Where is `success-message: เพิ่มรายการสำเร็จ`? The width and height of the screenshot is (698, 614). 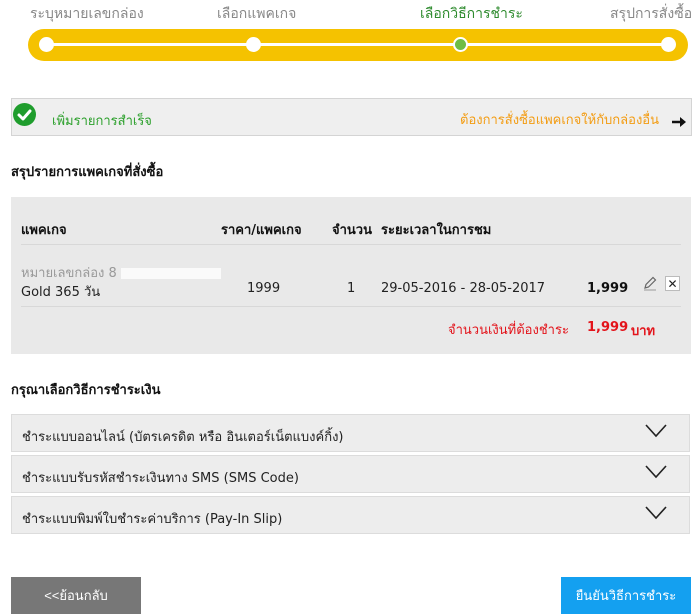 success-message: เพิ่มรายการสำเร็จ is located at coordinates (102, 121).